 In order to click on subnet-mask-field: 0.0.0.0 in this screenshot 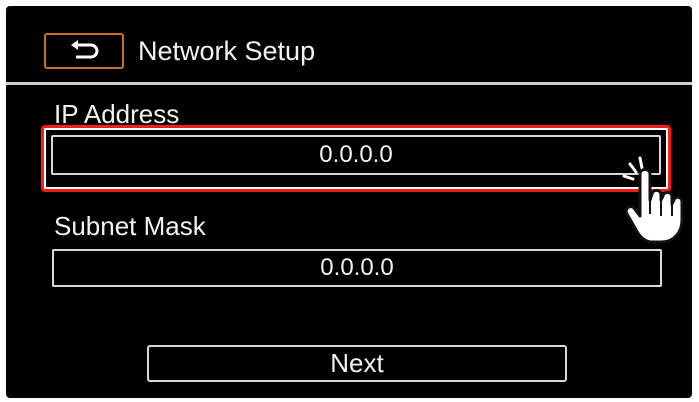, I will do `click(357, 268)`.